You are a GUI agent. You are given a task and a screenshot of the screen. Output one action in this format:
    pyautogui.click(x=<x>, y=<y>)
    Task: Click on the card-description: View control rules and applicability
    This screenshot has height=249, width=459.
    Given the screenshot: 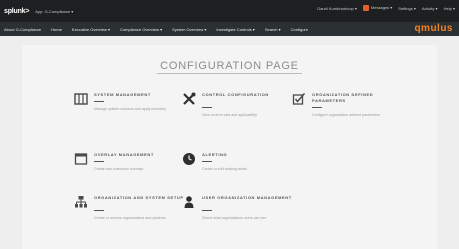 What is the action you would take?
    pyautogui.click(x=229, y=115)
    